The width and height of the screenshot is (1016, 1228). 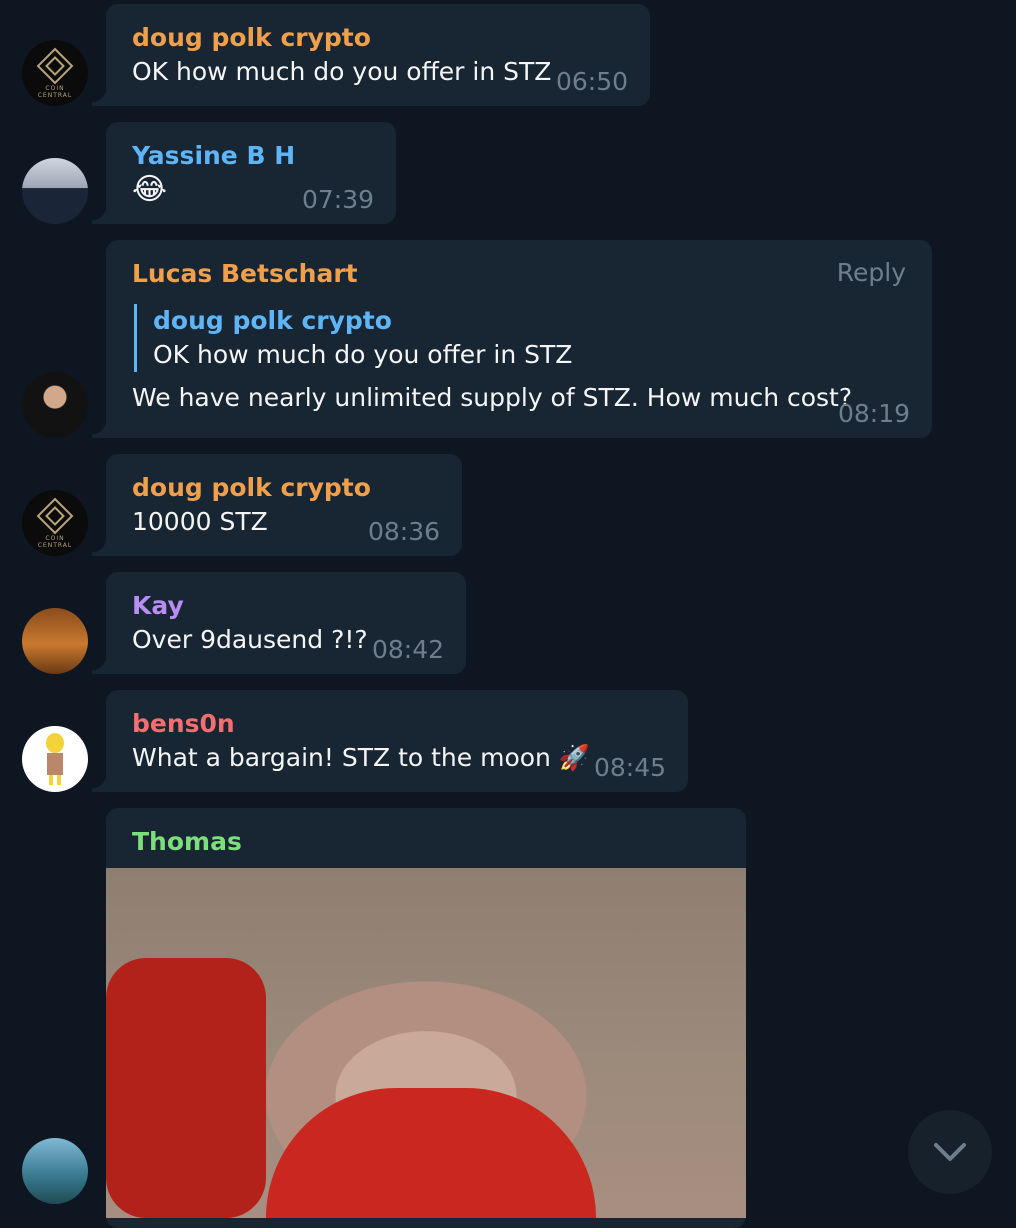 I want to click on reply-button: Reply, so click(x=871, y=272).